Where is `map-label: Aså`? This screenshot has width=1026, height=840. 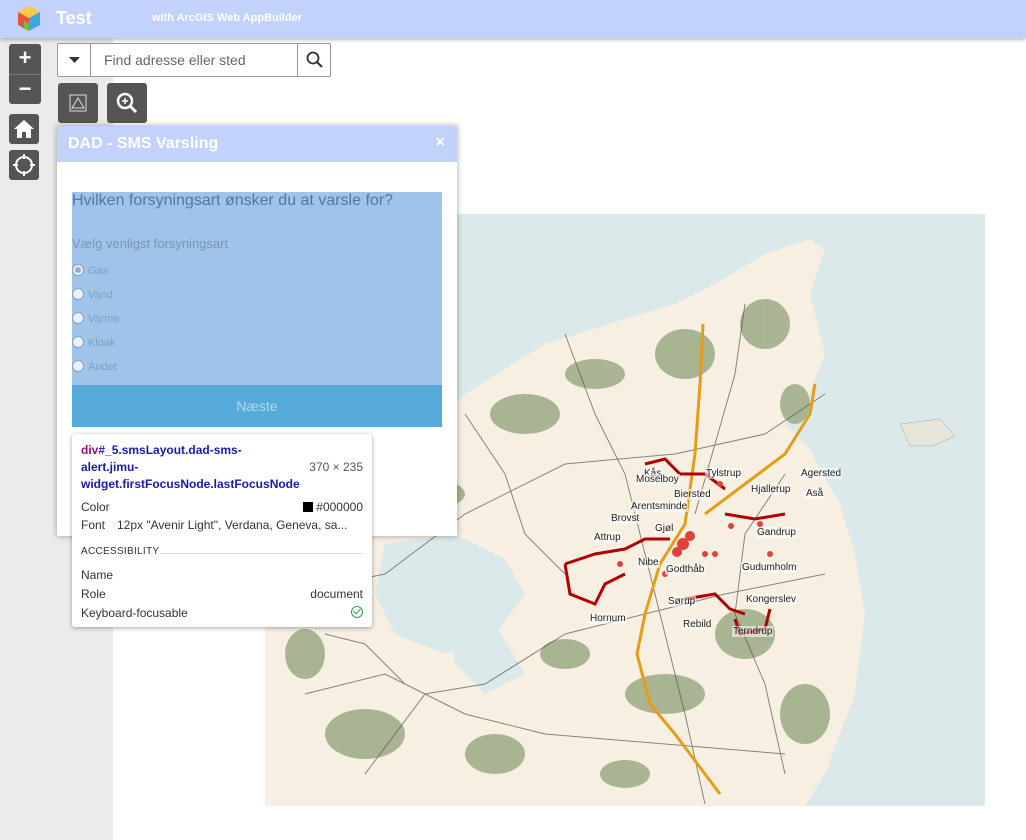
map-label: Aså is located at coordinates (815, 493).